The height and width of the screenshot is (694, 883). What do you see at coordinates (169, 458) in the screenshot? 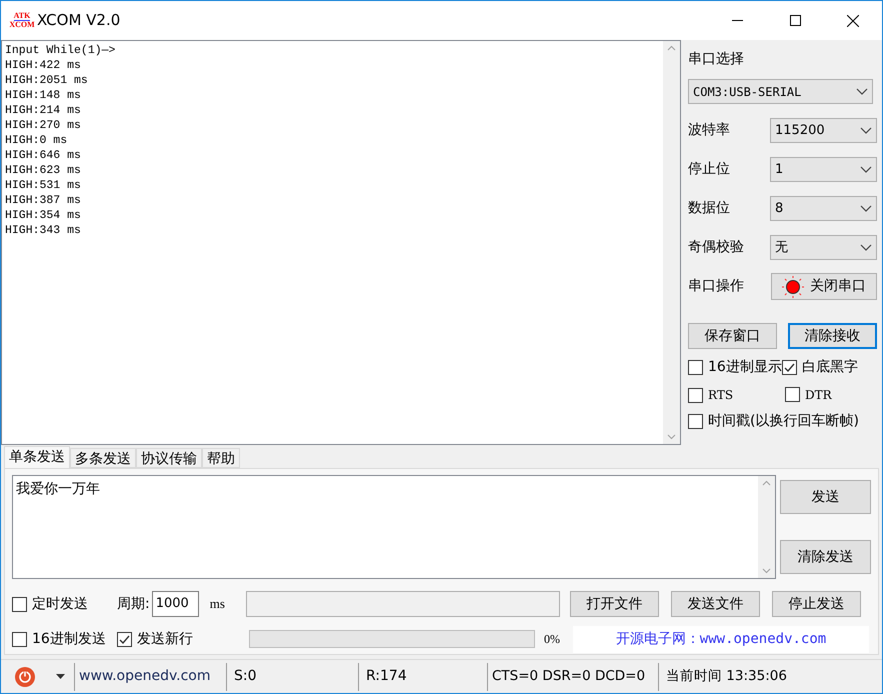
I see `tab: 协议传输` at bounding box center [169, 458].